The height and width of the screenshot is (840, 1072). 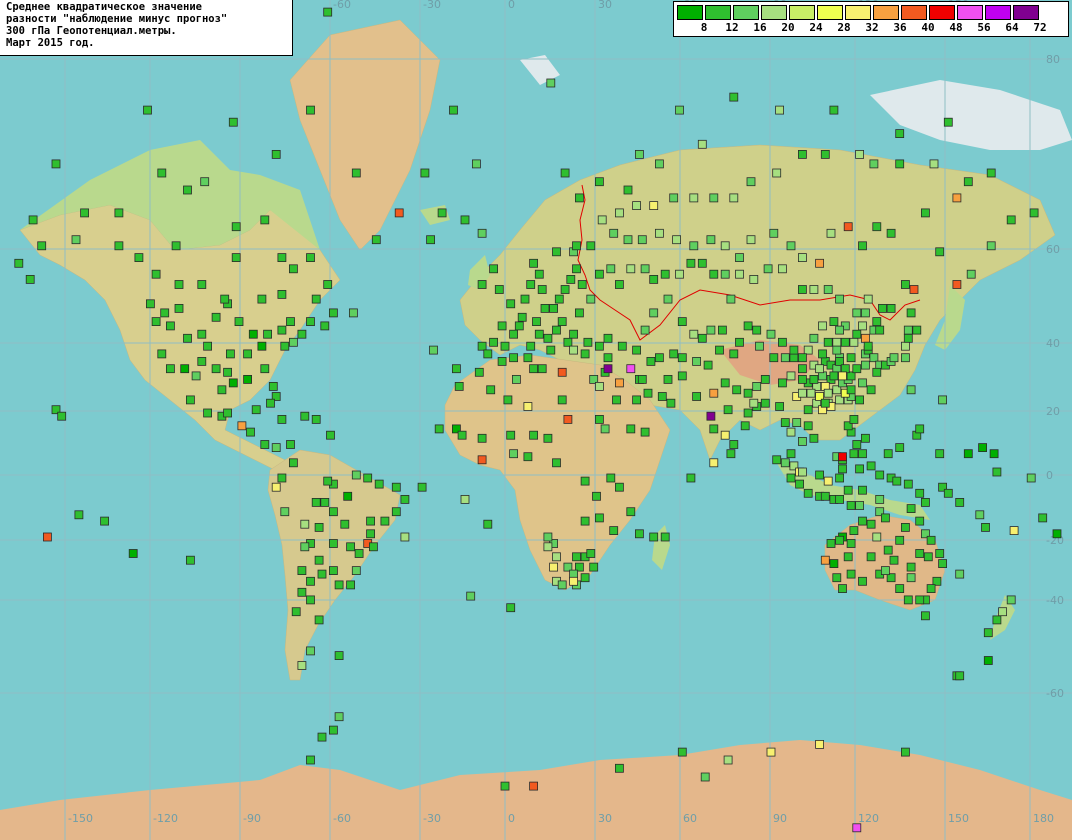 What do you see at coordinates (342, 818) in the screenshot?
I see `longitude-label: -60` at bounding box center [342, 818].